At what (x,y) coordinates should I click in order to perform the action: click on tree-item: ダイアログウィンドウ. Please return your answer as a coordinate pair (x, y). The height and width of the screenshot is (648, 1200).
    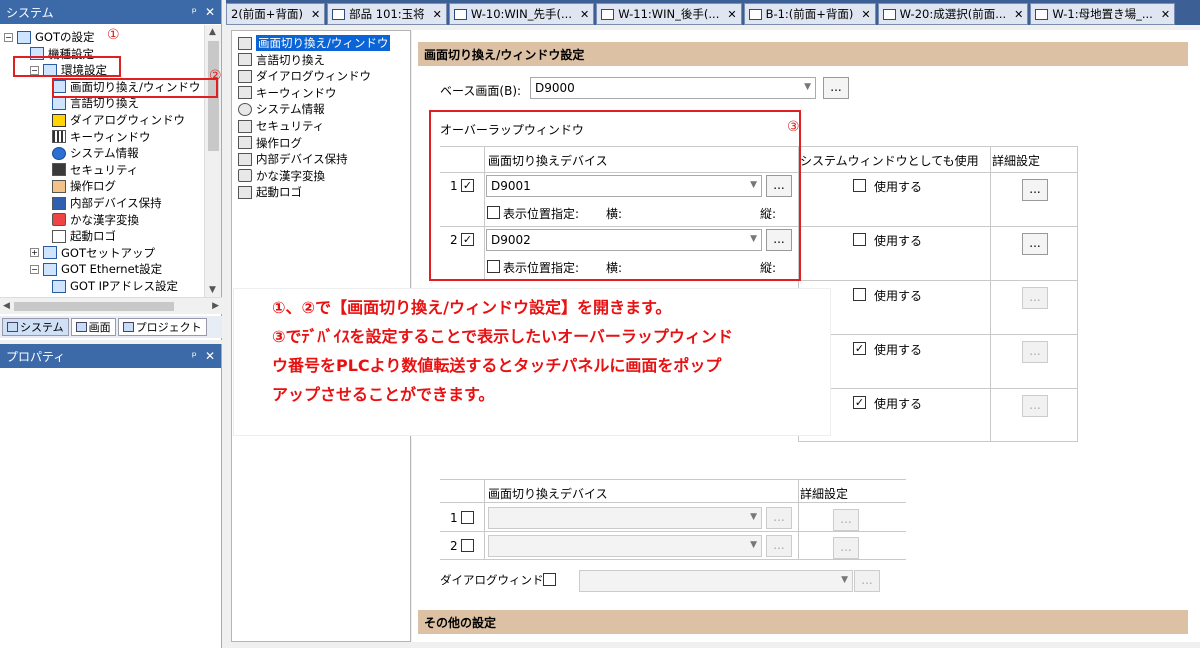
    Looking at the image, I should click on (118, 120).